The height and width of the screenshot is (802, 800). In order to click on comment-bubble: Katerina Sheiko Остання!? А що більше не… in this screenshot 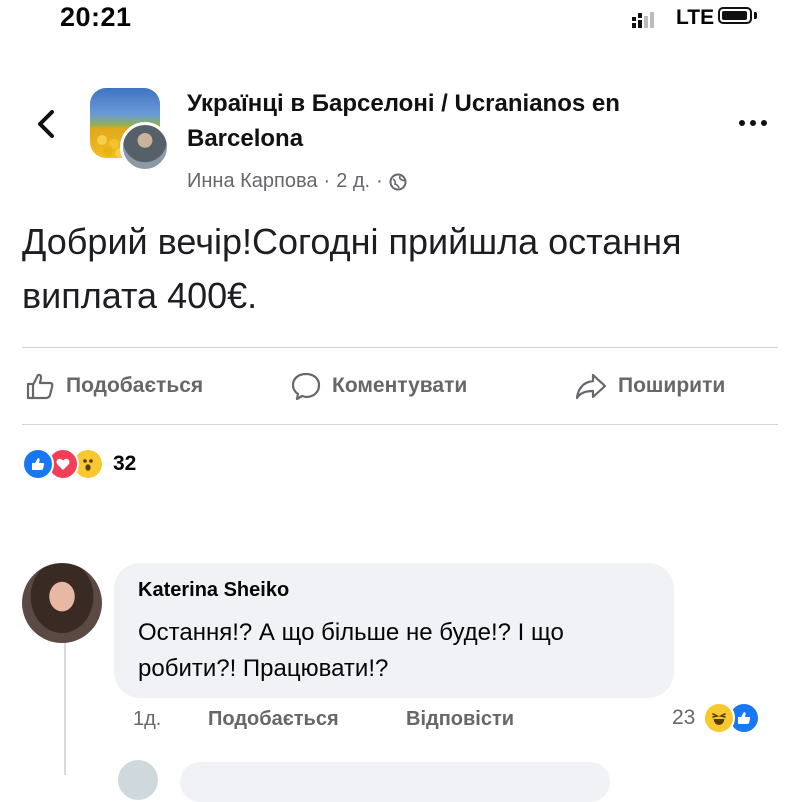, I will do `click(394, 630)`.